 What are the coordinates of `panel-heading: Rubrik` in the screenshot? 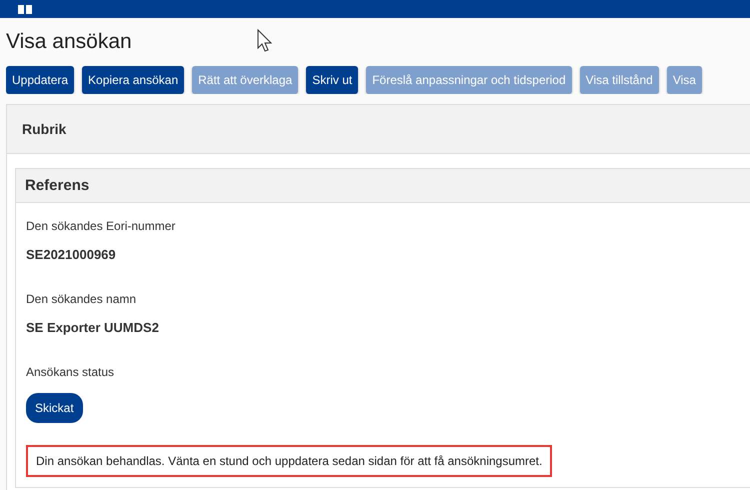 It's located at (378, 129).